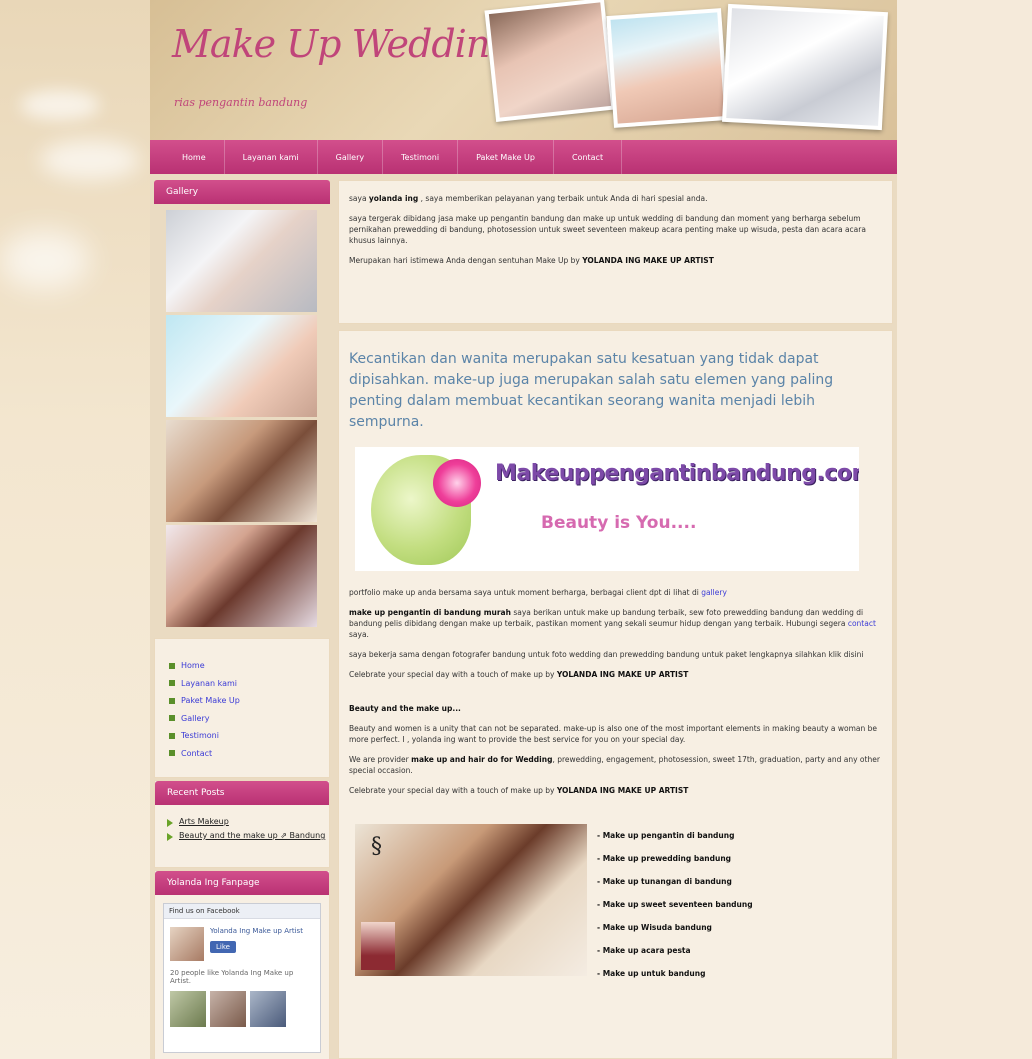 The width and height of the screenshot is (1032, 1059). Describe the element at coordinates (249, 754) in the screenshot. I see `sidebar-link-contact: Contact` at that location.